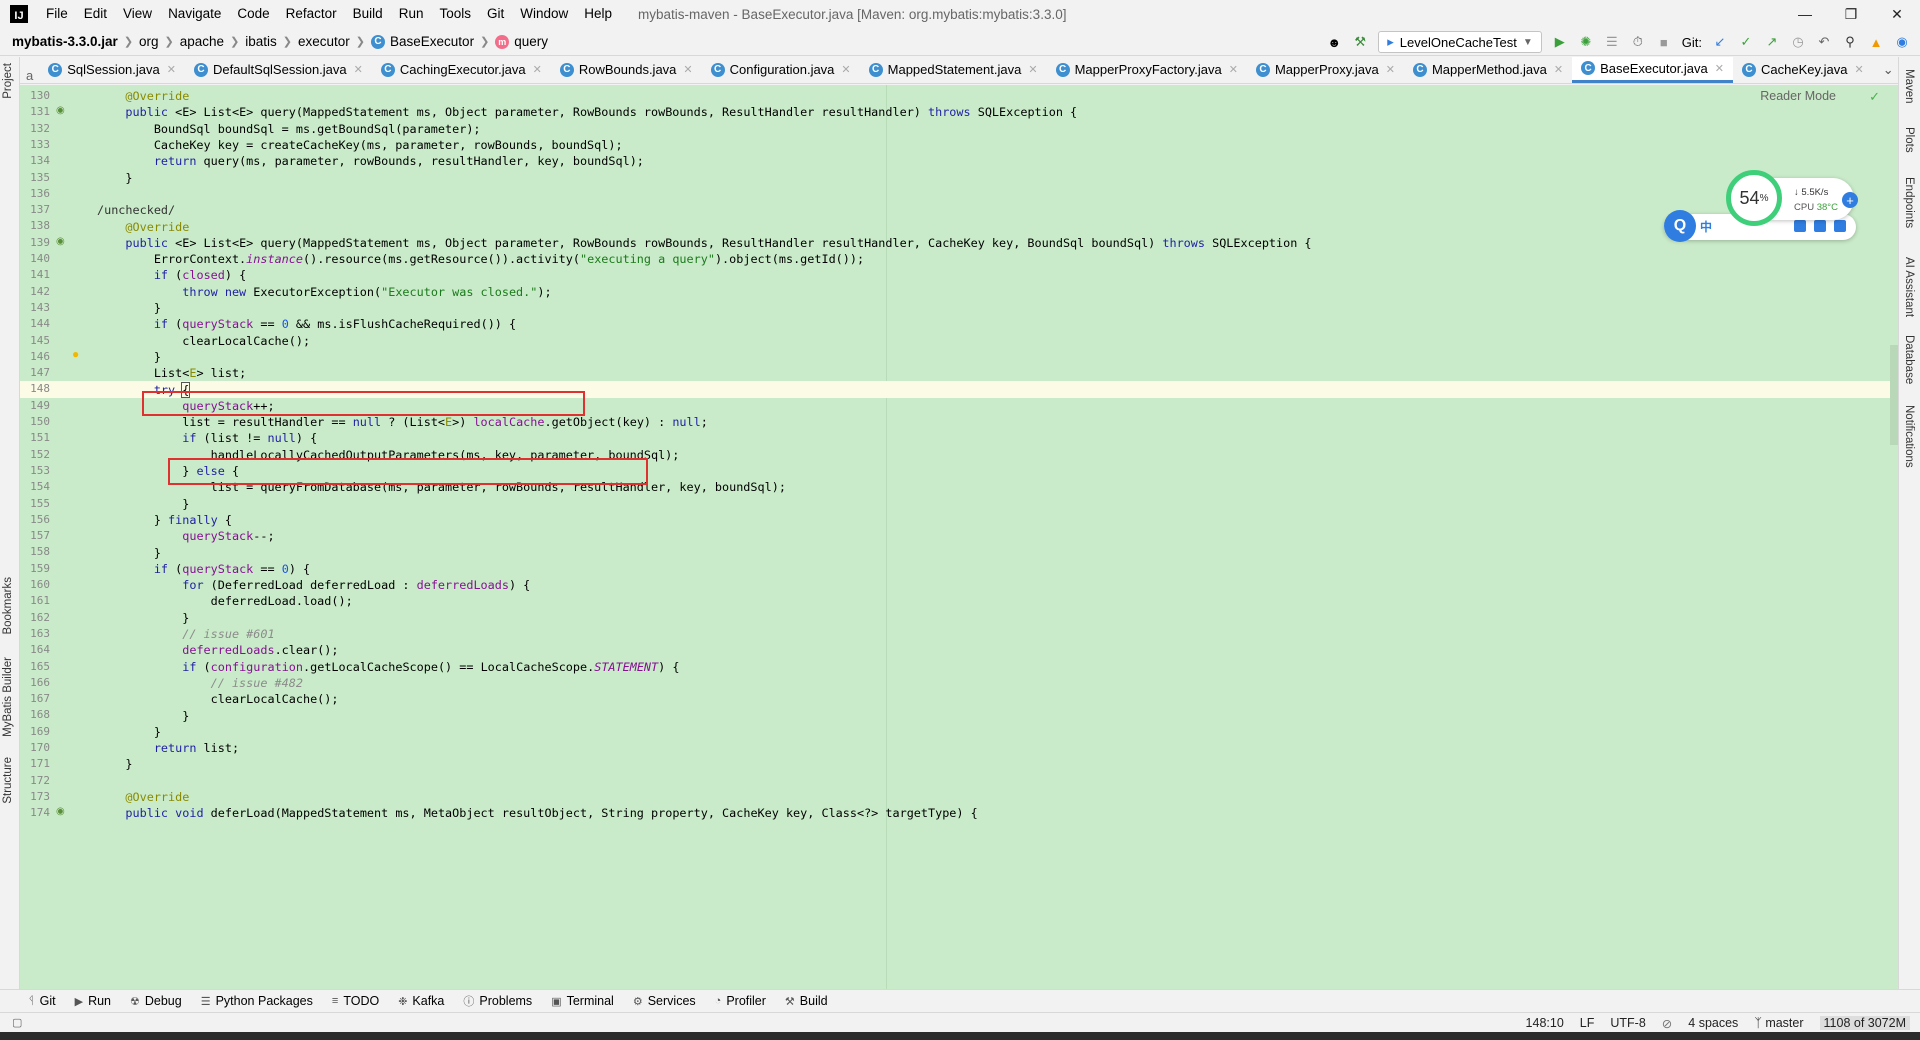 Image resolution: width=1920 pixels, height=1040 pixels. What do you see at coordinates (531, 41) in the screenshot?
I see `breadcrumb-method: query` at bounding box center [531, 41].